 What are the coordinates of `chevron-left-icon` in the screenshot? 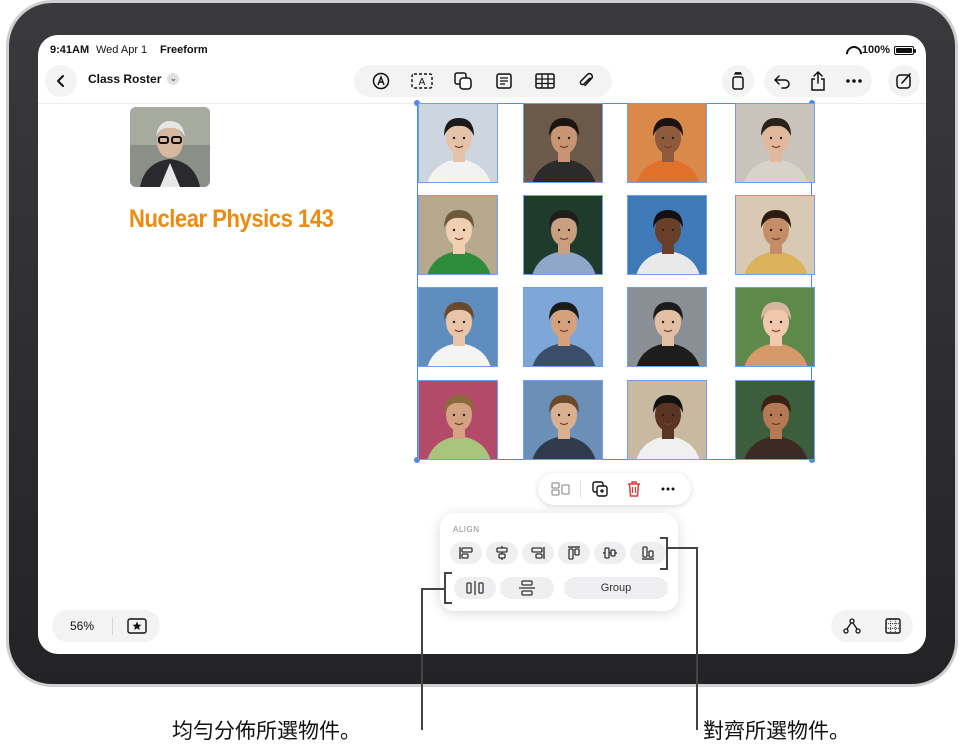 It's located at (60, 81).